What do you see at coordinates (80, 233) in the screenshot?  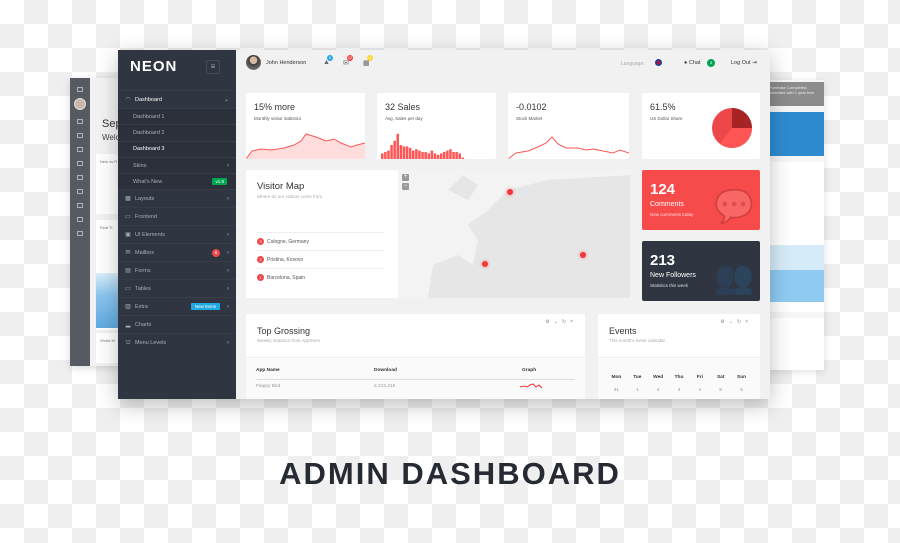 I see `charts-icon` at bounding box center [80, 233].